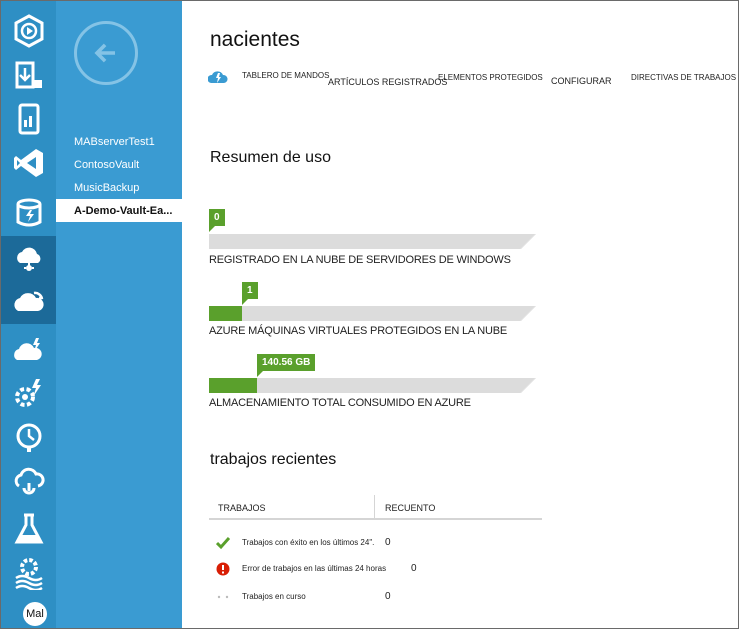  I want to click on visual-studio-icon, so click(28, 163).